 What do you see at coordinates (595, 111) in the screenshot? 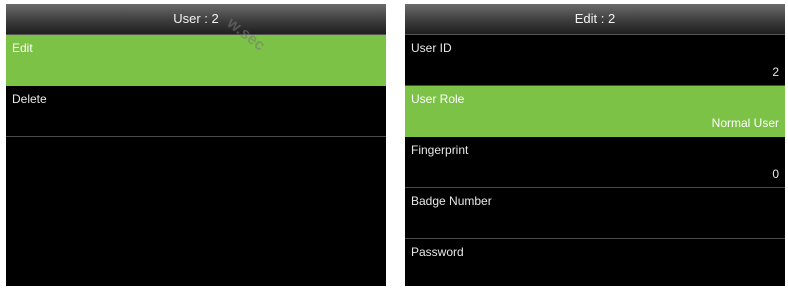
I see `field-user-role: User Role Normal User` at bounding box center [595, 111].